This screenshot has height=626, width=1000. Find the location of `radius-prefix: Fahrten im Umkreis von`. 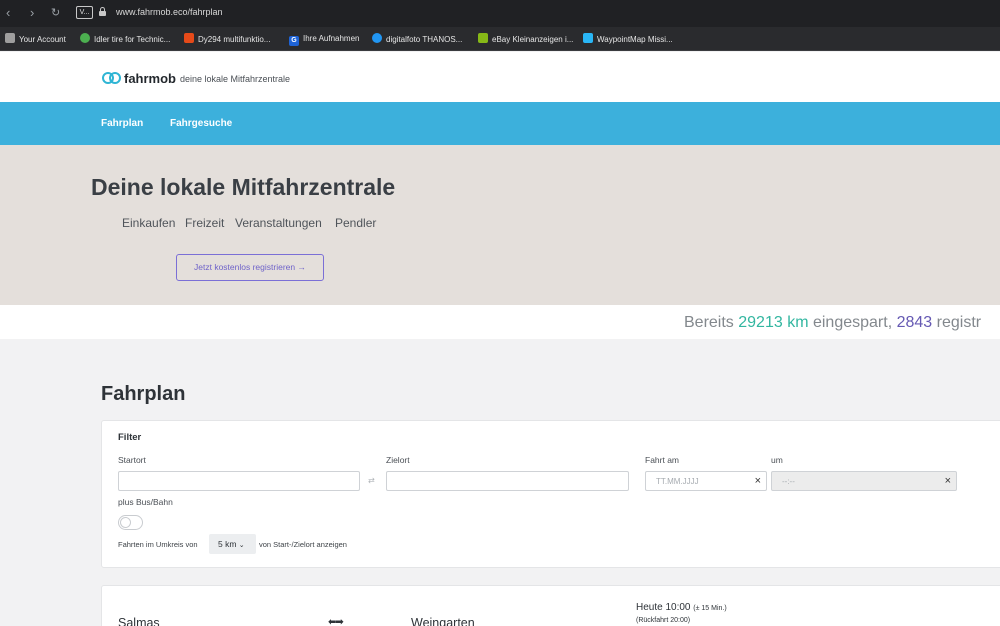

radius-prefix: Fahrten im Umkreis von is located at coordinates (158, 544).